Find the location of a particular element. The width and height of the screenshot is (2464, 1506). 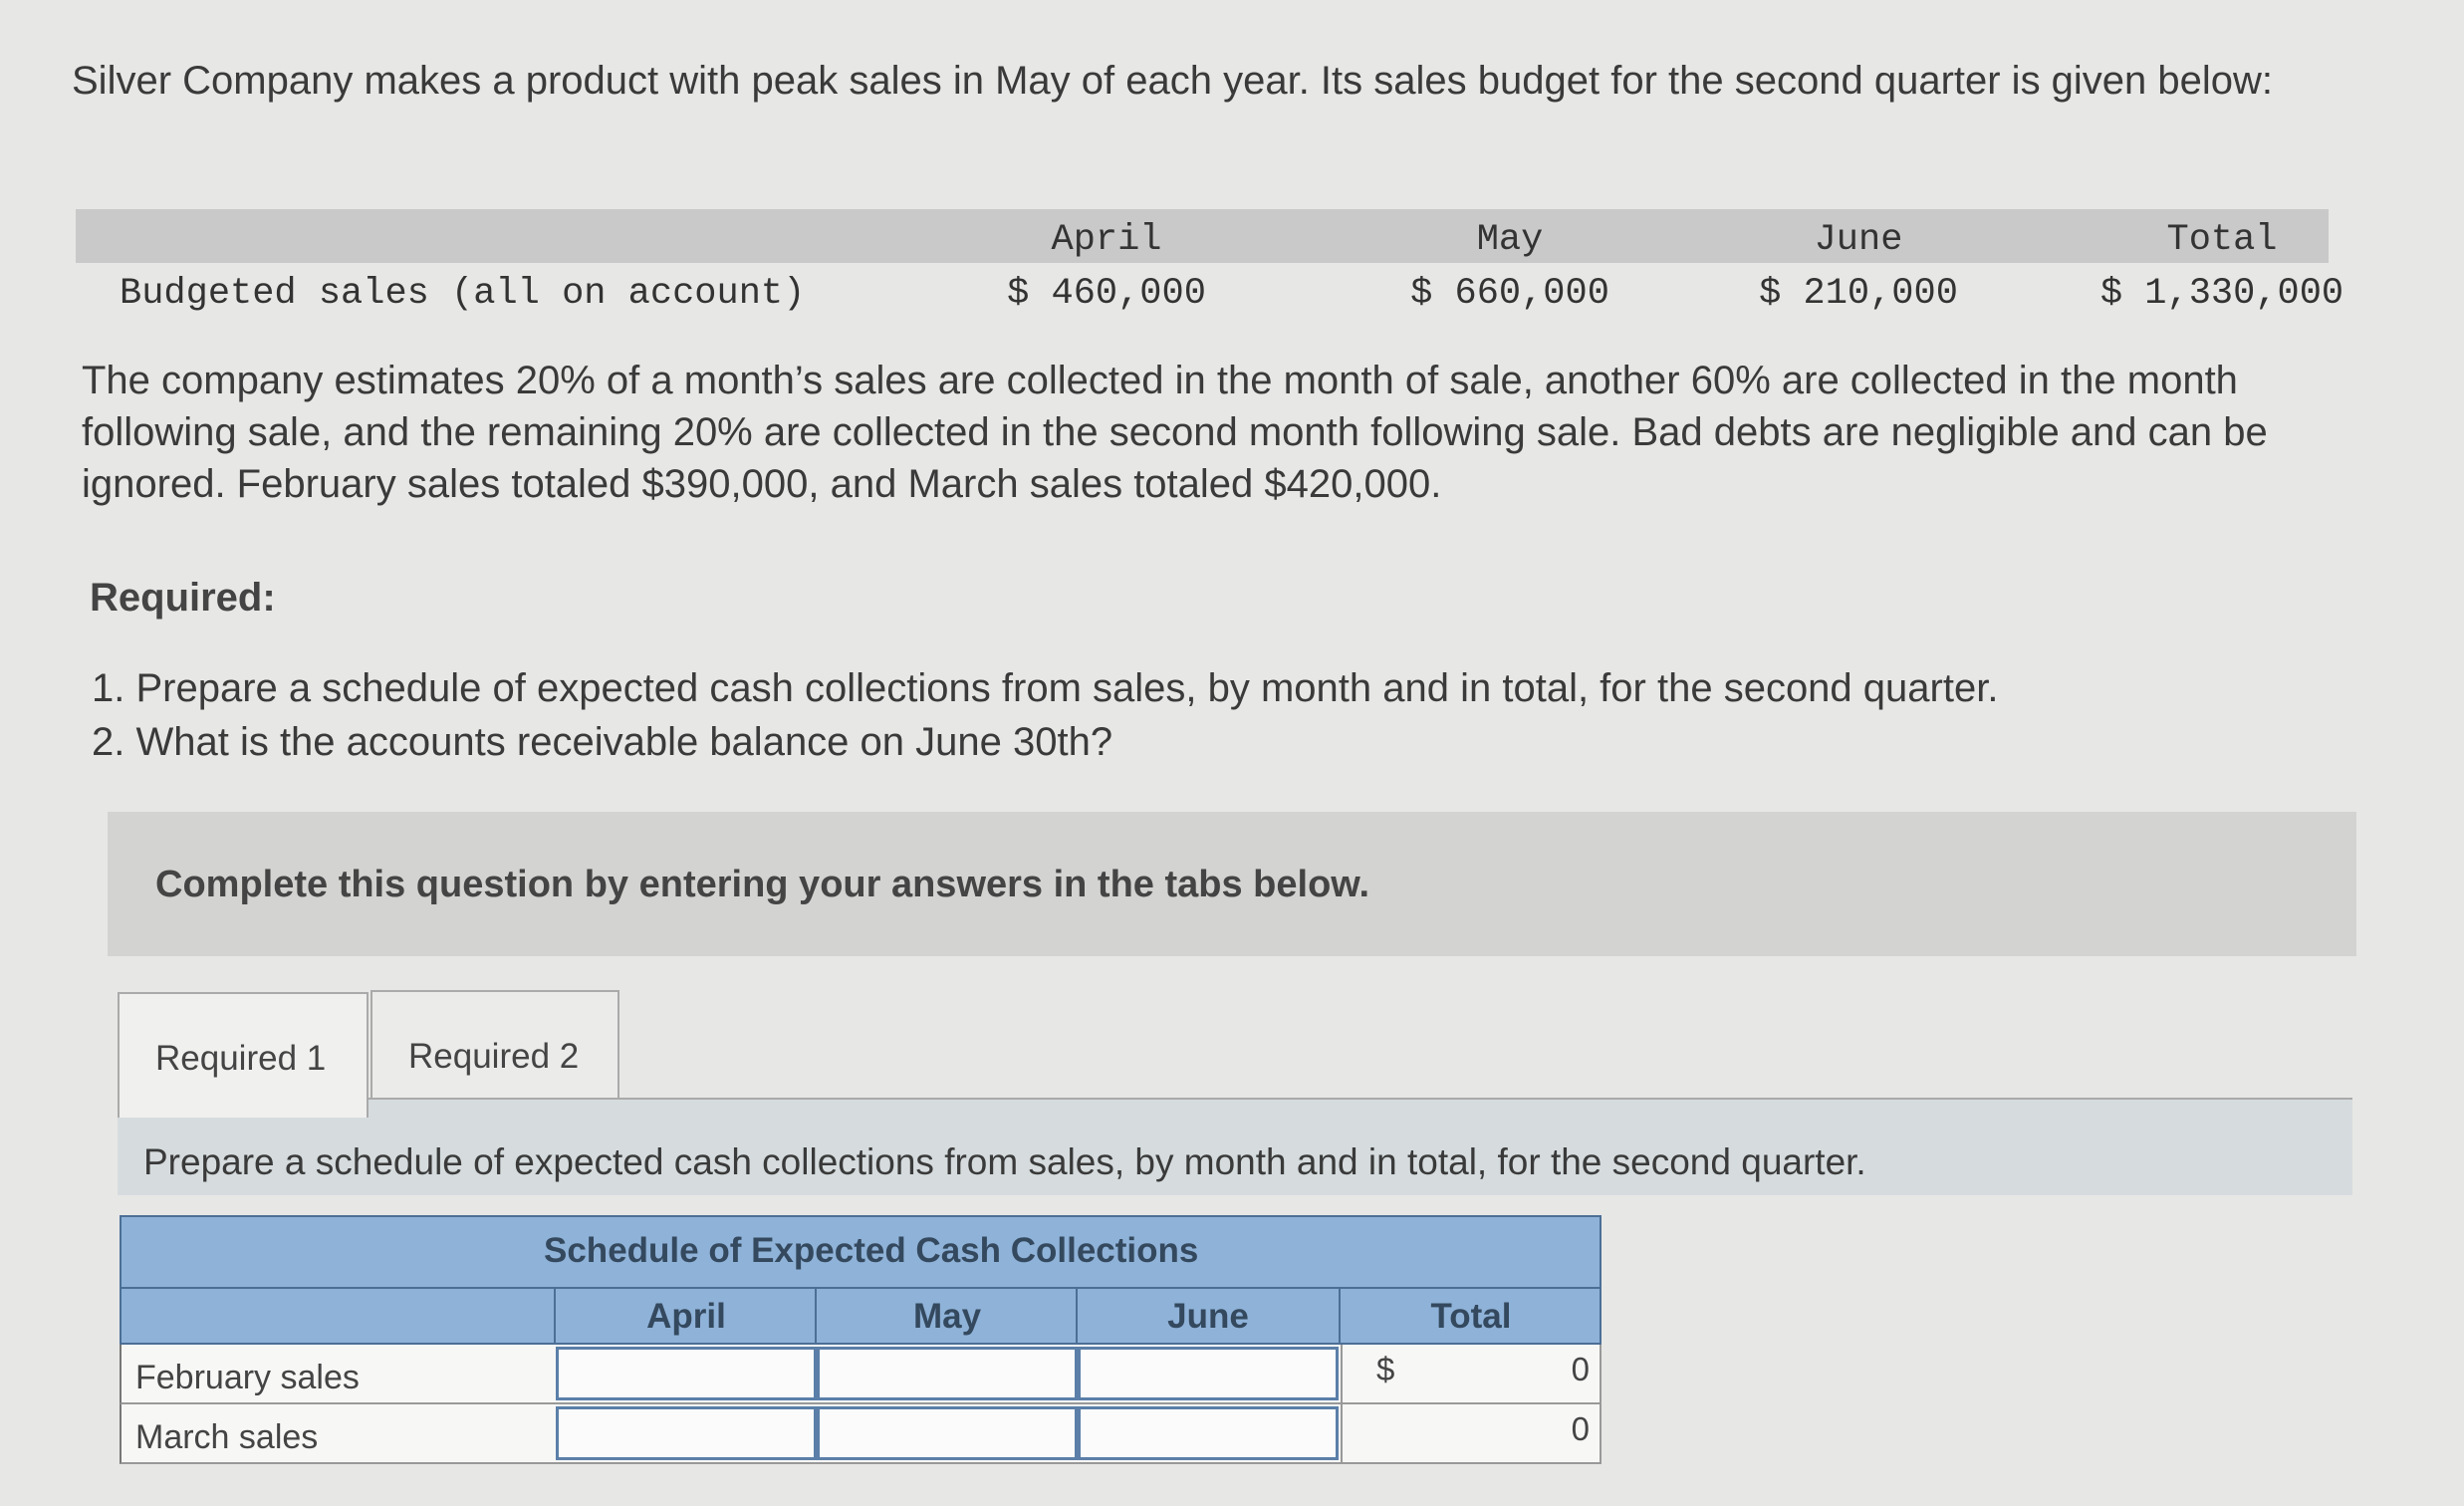

col-total-label: Total is located at coordinates (1471, 1316).